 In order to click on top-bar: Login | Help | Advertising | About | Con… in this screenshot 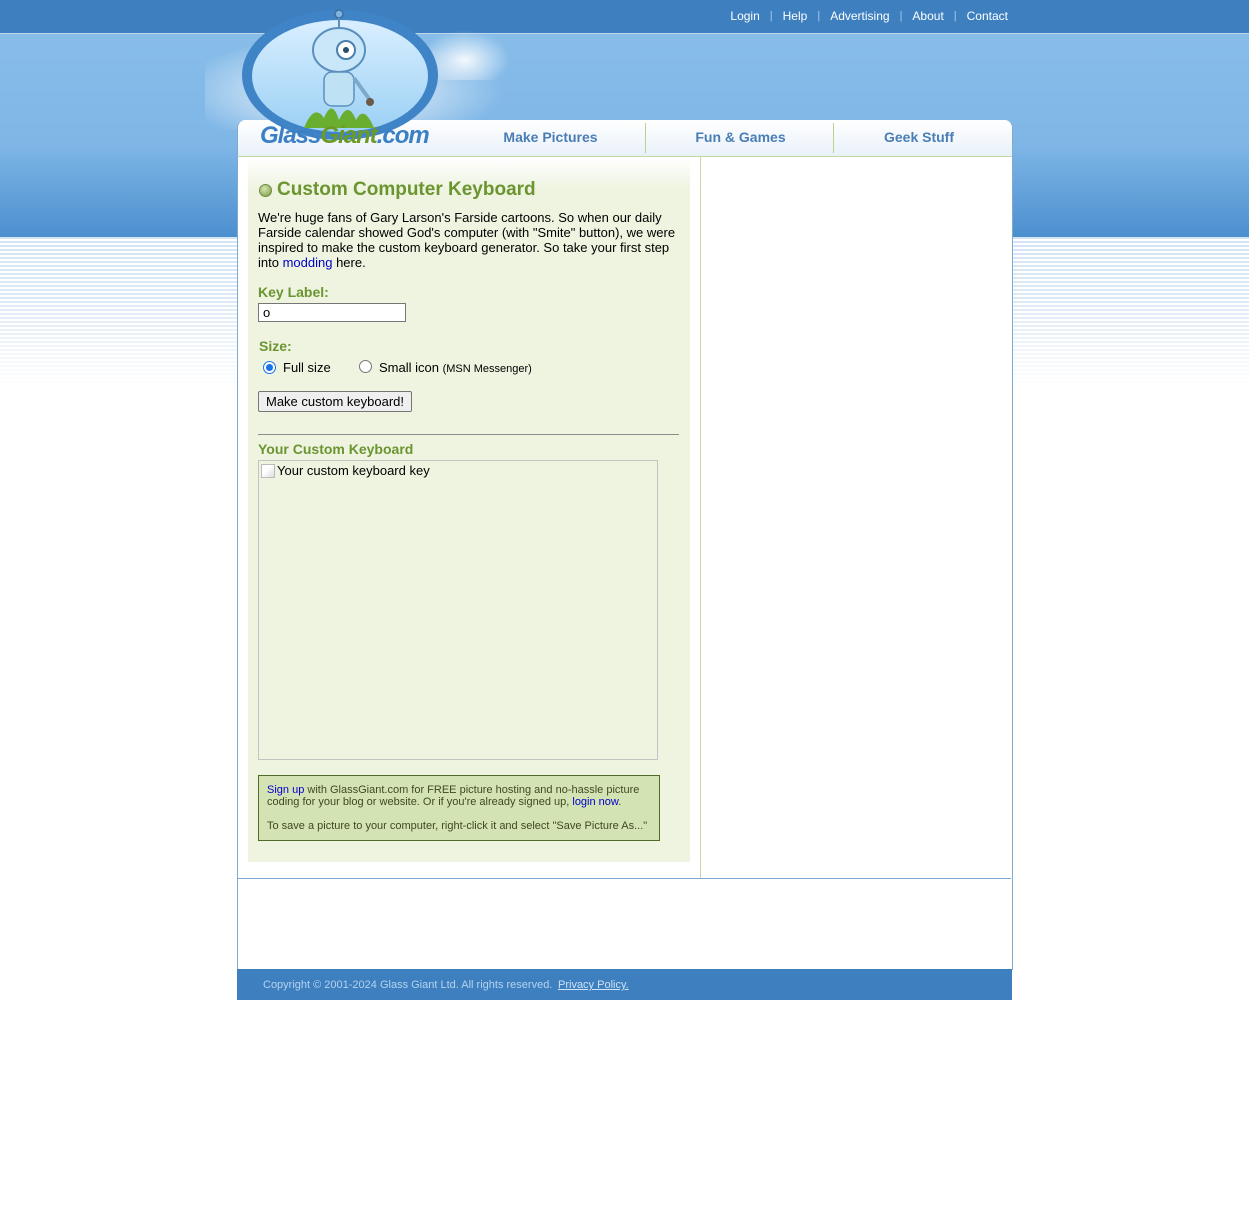, I will do `click(624, 17)`.